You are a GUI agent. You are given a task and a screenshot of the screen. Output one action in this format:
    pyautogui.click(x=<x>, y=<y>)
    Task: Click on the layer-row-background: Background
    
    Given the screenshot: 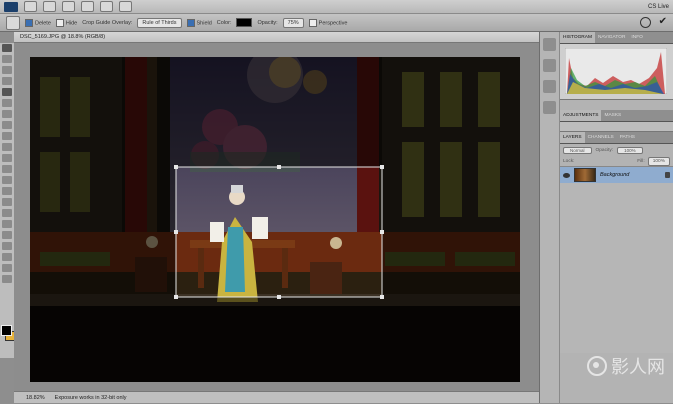 What is the action you would take?
    pyautogui.click(x=616, y=175)
    